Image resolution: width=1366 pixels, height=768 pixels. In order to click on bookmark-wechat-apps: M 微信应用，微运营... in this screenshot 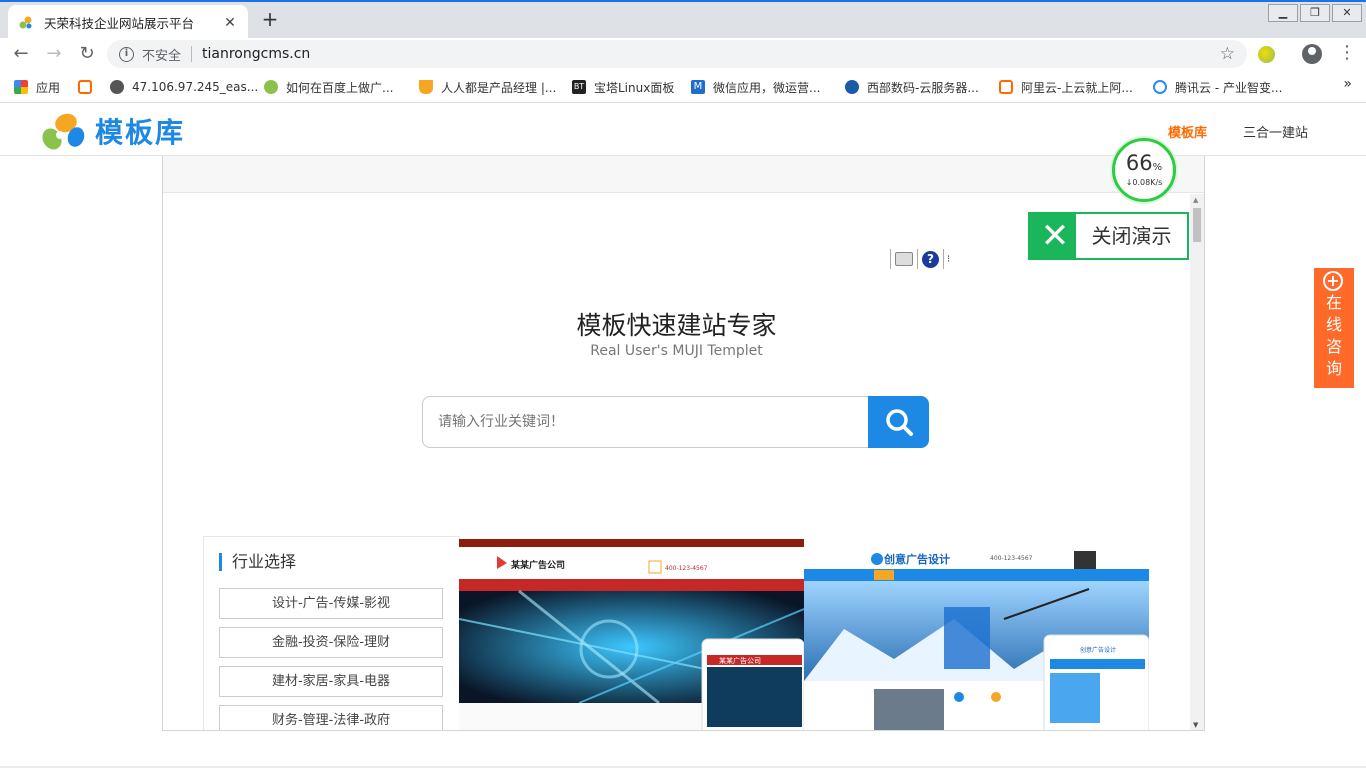, I will do `click(755, 87)`.